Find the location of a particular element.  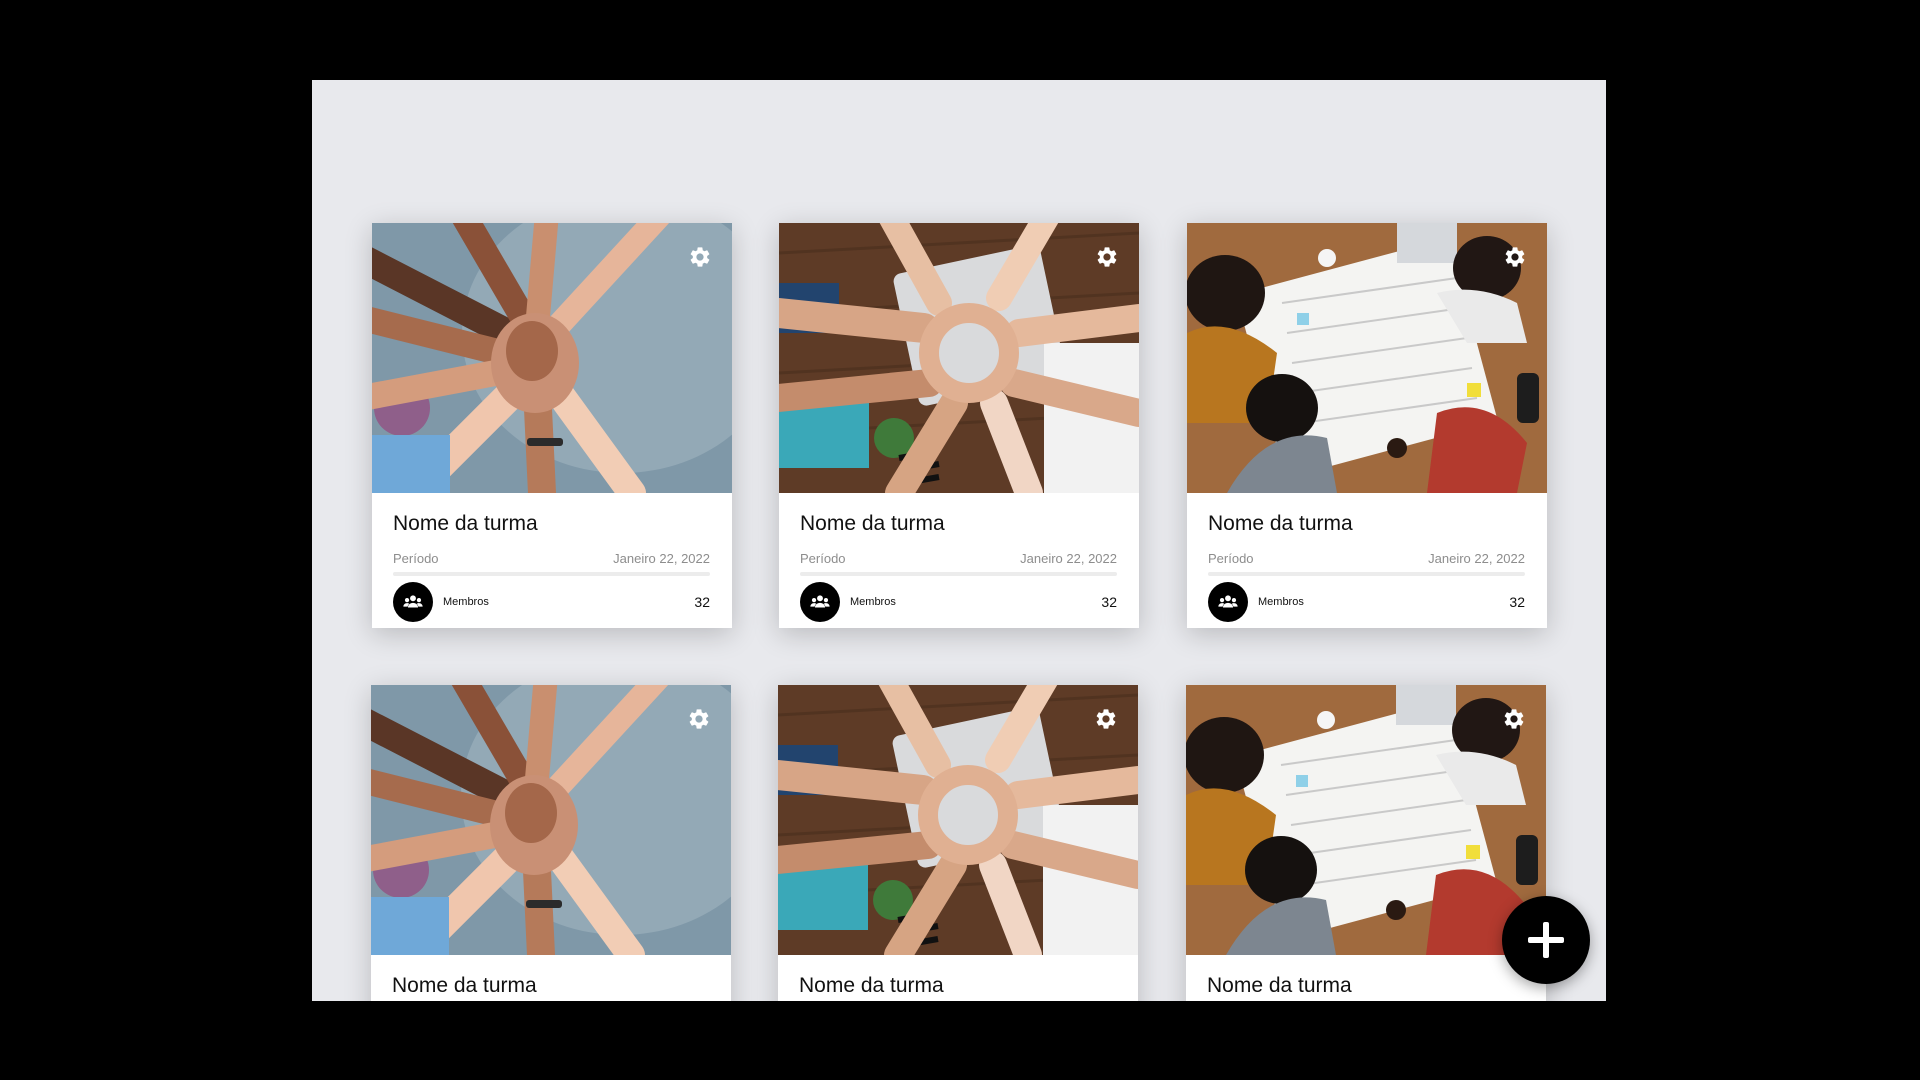

add-class-button is located at coordinates (1546, 940).